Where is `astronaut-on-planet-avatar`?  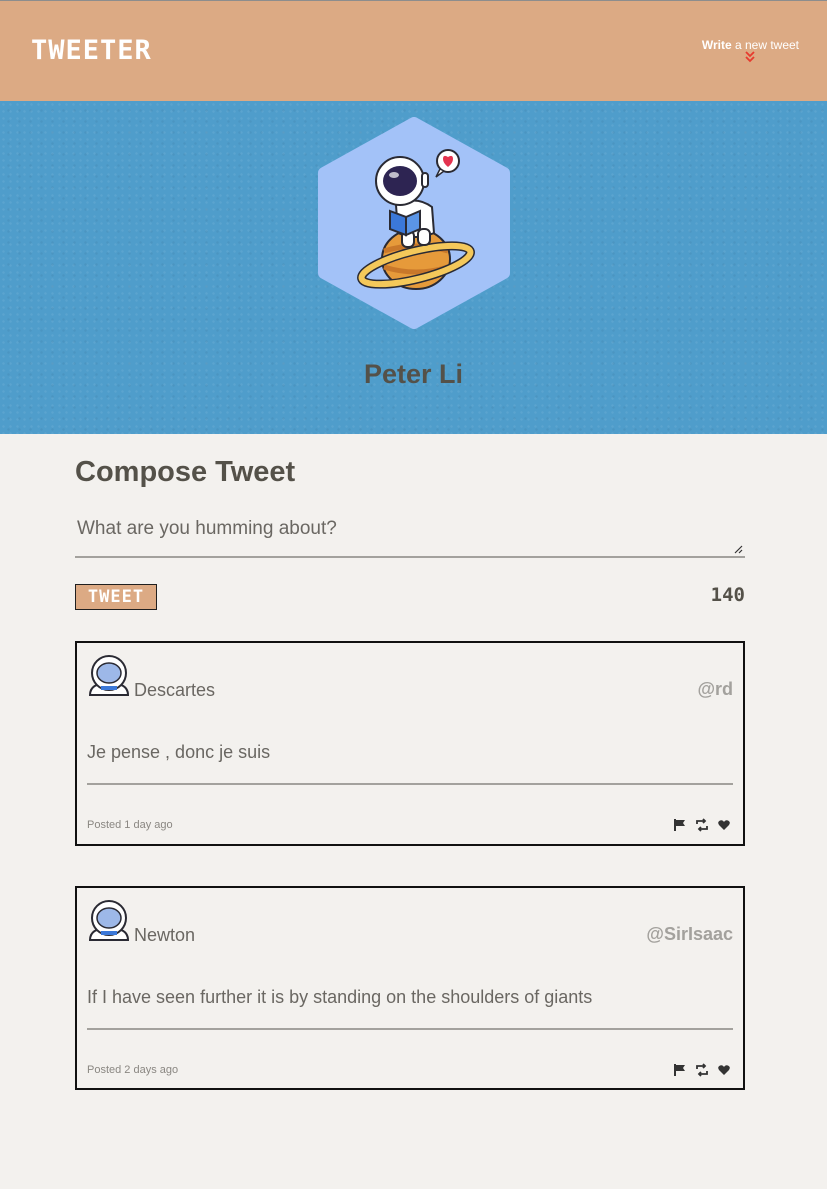 astronaut-on-planet-avatar is located at coordinates (414, 223).